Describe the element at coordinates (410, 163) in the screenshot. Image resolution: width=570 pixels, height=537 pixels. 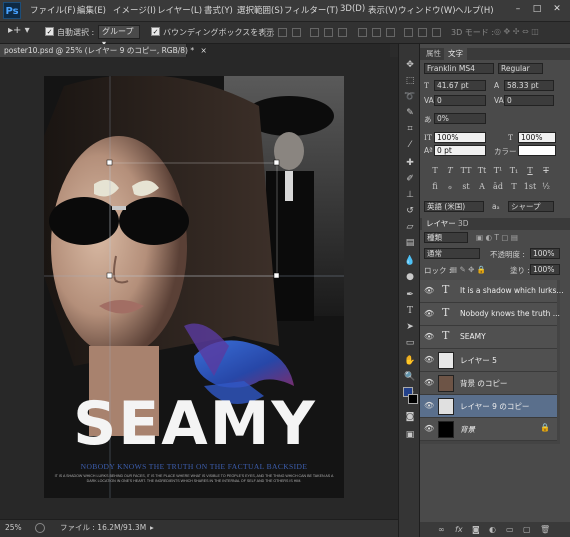
I see `healing-brush-tool-icon: ✚` at that location.